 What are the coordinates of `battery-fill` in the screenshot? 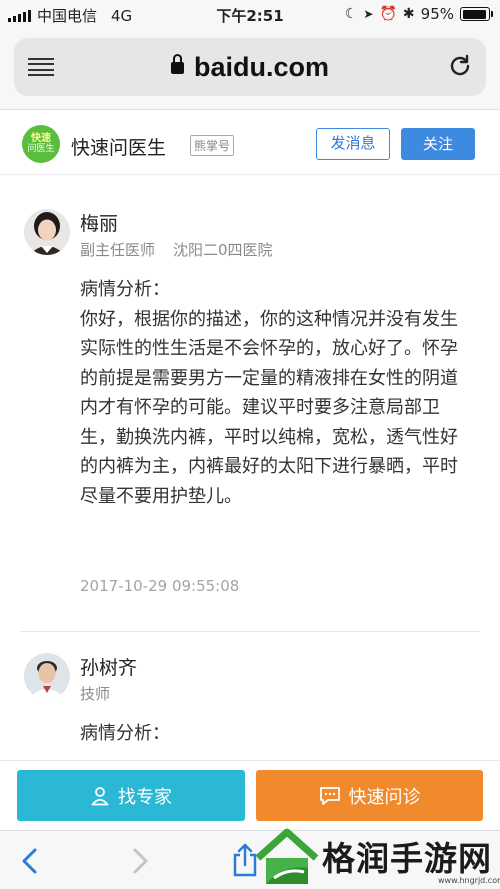 It's located at (474, 14).